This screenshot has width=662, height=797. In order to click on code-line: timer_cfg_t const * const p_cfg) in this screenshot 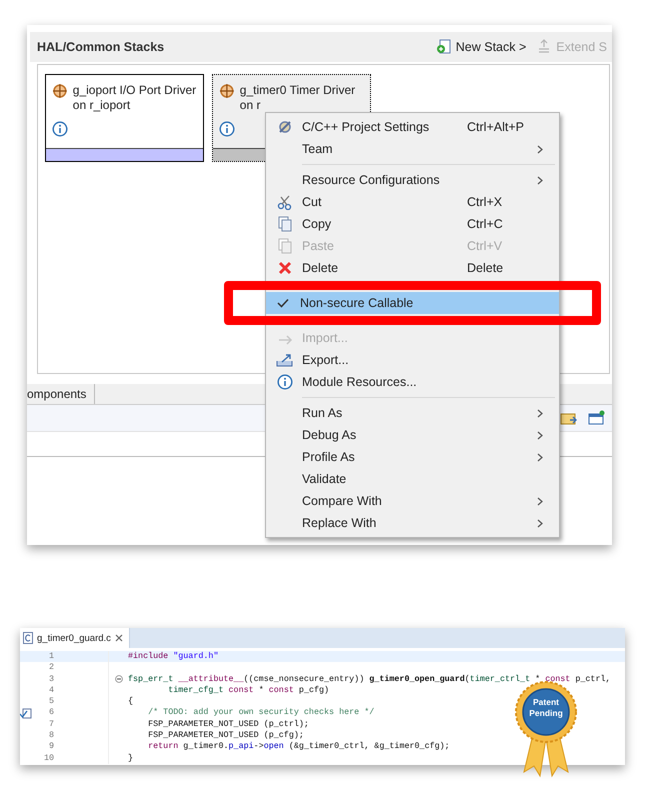, I will do `click(248, 690)`.